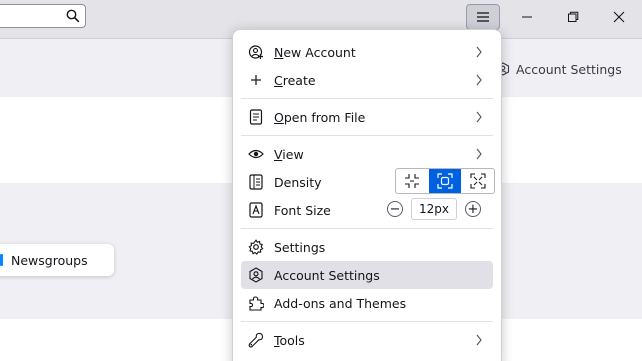 The width and height of the screenshot is (642, 361). I want to click on label-rest: pen from File, so click(324, 117).